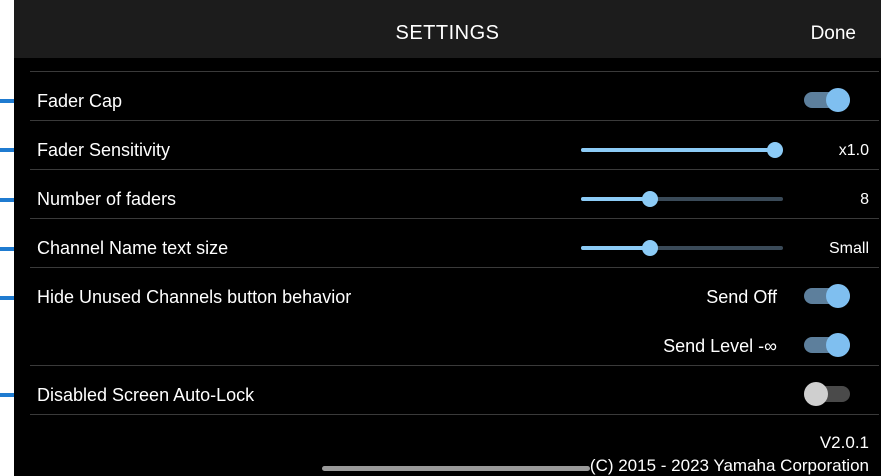 This screenshot has height=476, width=881. What do you see at coordinates (682, 199) in the screenshot?
I see `number-of-faders-slider` at bounding box center [682, 199].